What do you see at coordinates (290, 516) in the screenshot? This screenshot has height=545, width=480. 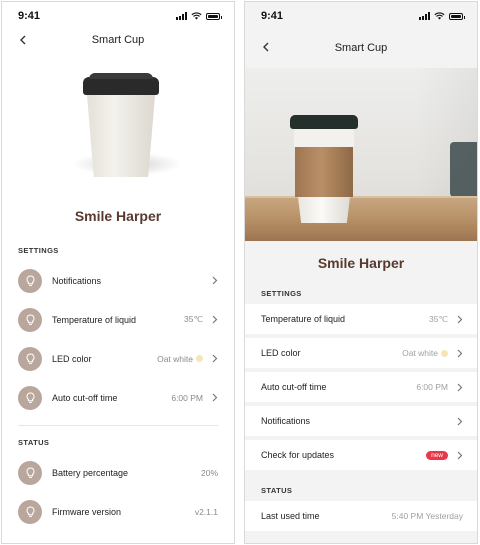 I see `row-label: Last used time` at bounding box center [290, 516].